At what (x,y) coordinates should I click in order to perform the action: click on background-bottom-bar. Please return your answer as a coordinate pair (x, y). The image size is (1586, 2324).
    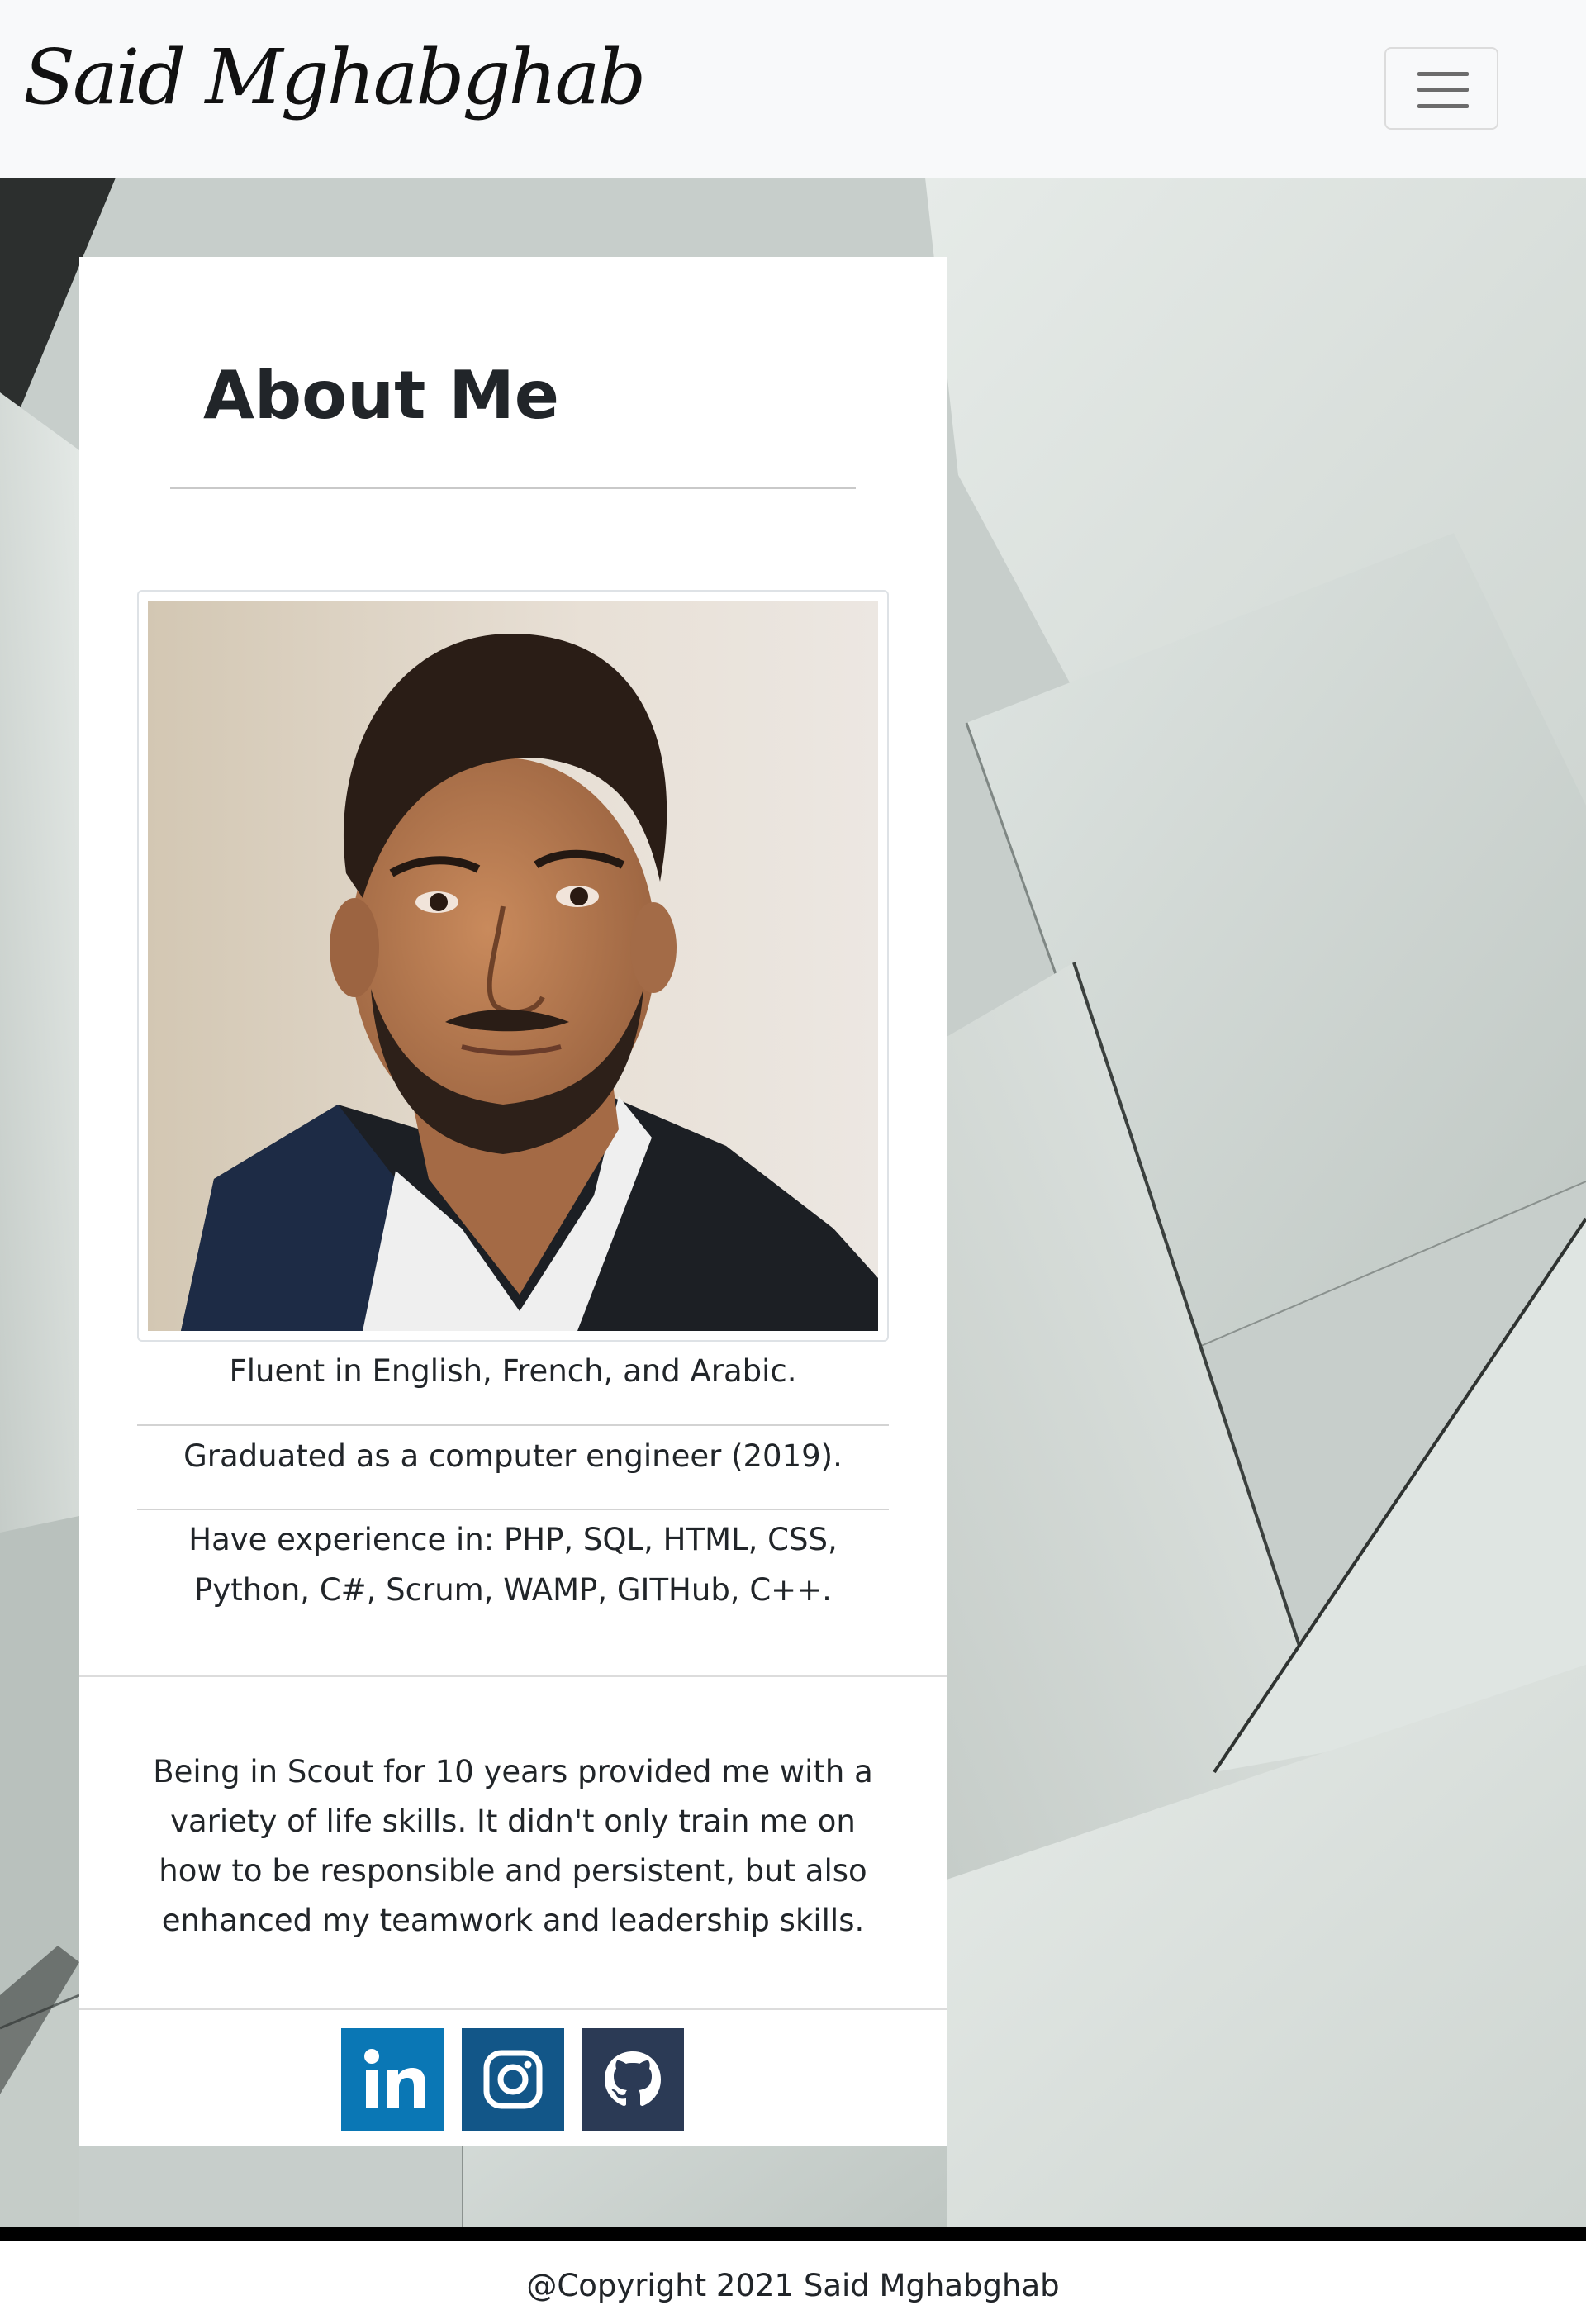
    Looking at the image, I should click on (793, 2234).